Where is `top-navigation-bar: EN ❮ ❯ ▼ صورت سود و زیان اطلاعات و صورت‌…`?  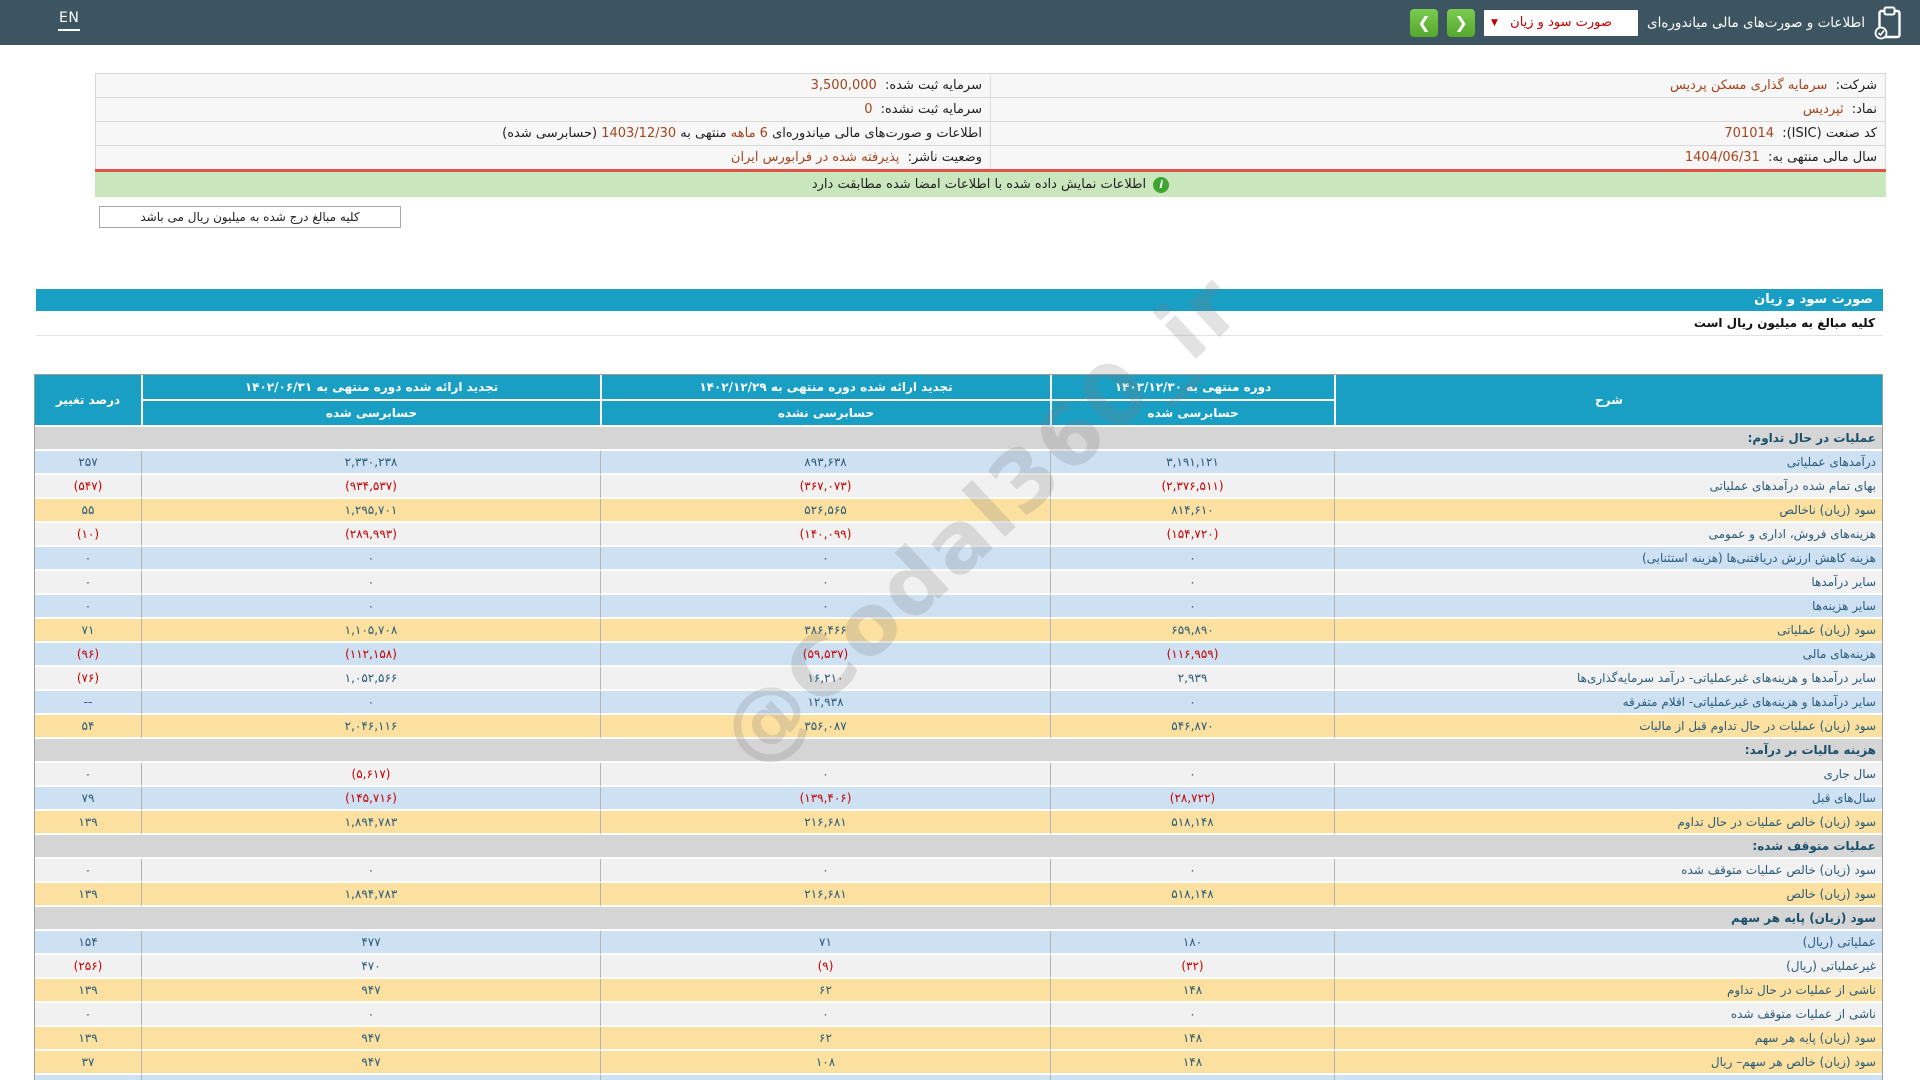
top-navigation-bar: EN ❮ ❯ ▼ صورت سود و زیان اطلاعات و صورت‌… is located at coordinates (960, 22).